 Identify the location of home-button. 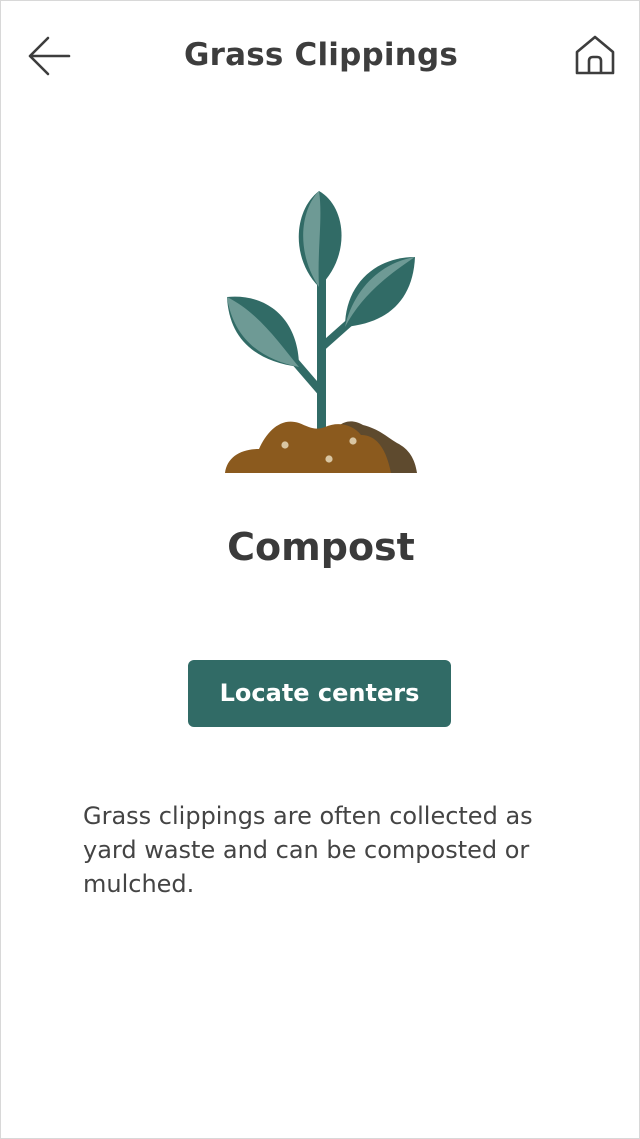
(595, 57).